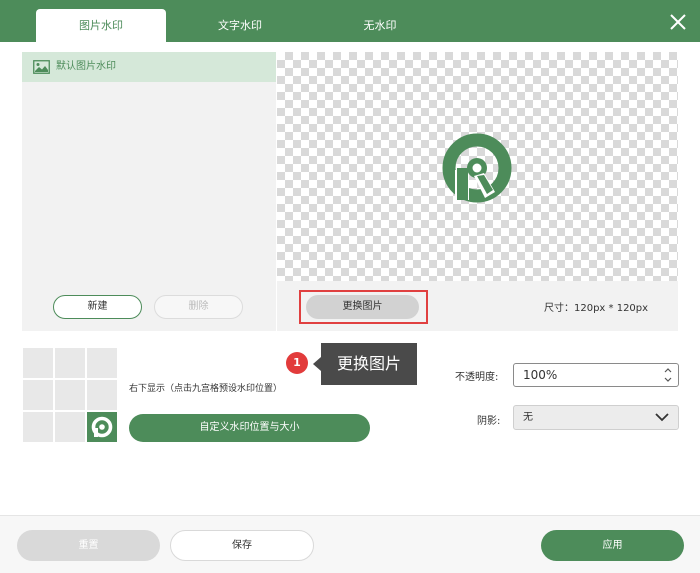 The image size is (700, 573). I want to click on grid-cell-middle-left, so click(38, 395).